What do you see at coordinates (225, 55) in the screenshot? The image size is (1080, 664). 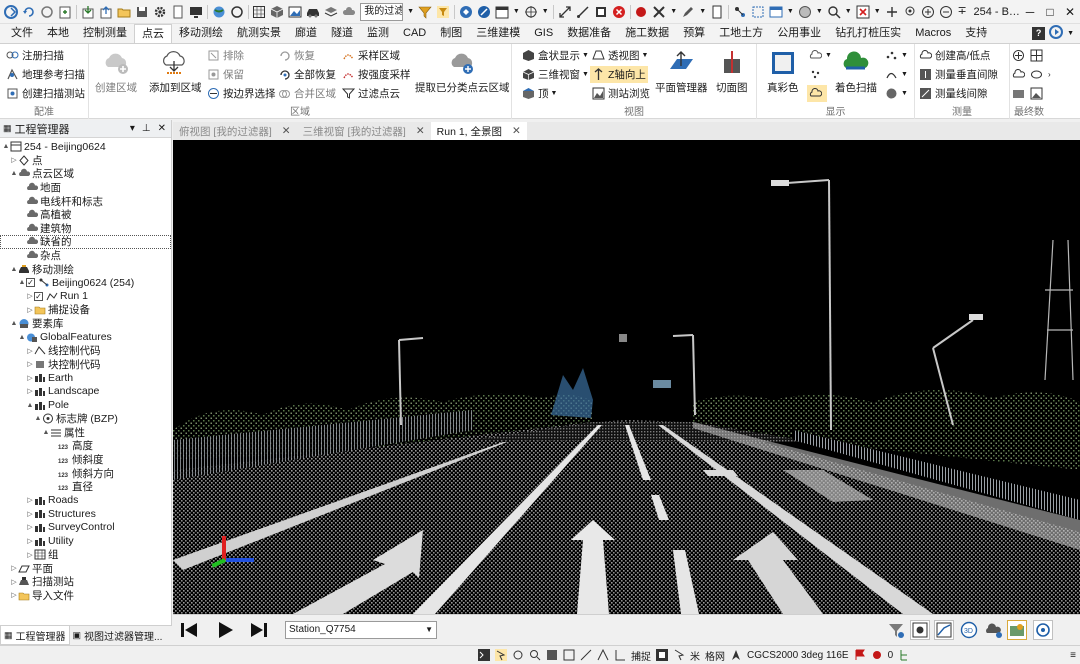 I see `exclude-button: 排除` at bounding box center [225, 55].